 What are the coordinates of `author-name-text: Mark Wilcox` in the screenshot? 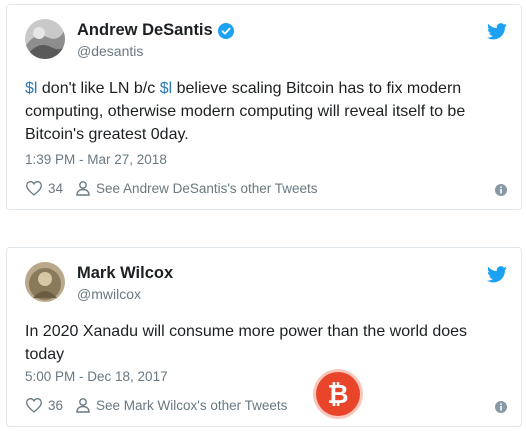 It's located at (125, 273).